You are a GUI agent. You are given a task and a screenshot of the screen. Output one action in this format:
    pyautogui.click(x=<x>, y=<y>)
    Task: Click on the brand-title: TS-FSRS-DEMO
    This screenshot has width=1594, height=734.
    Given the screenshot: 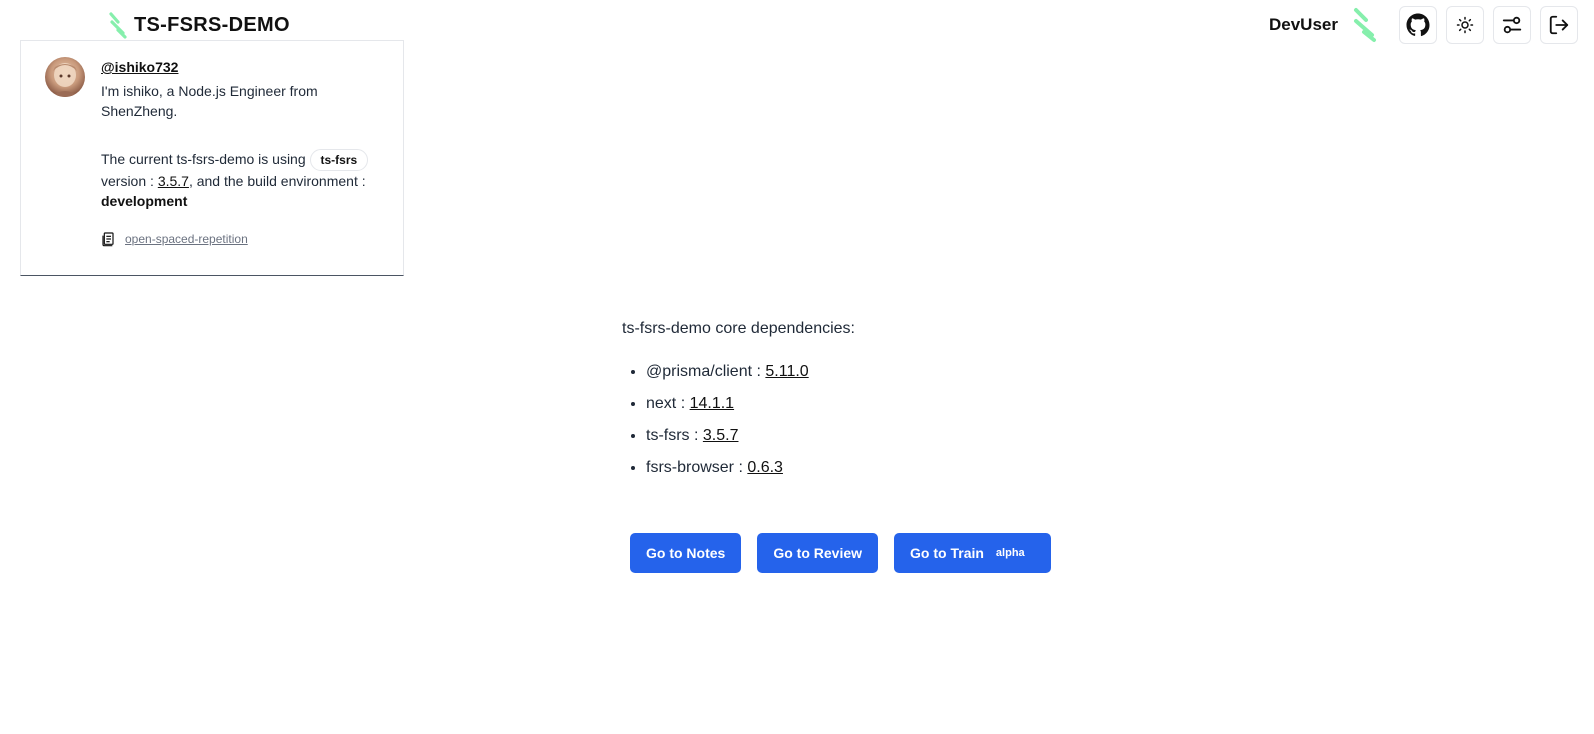 What is the action you would take?
    pyautogui.click(x=212, y=24)
    